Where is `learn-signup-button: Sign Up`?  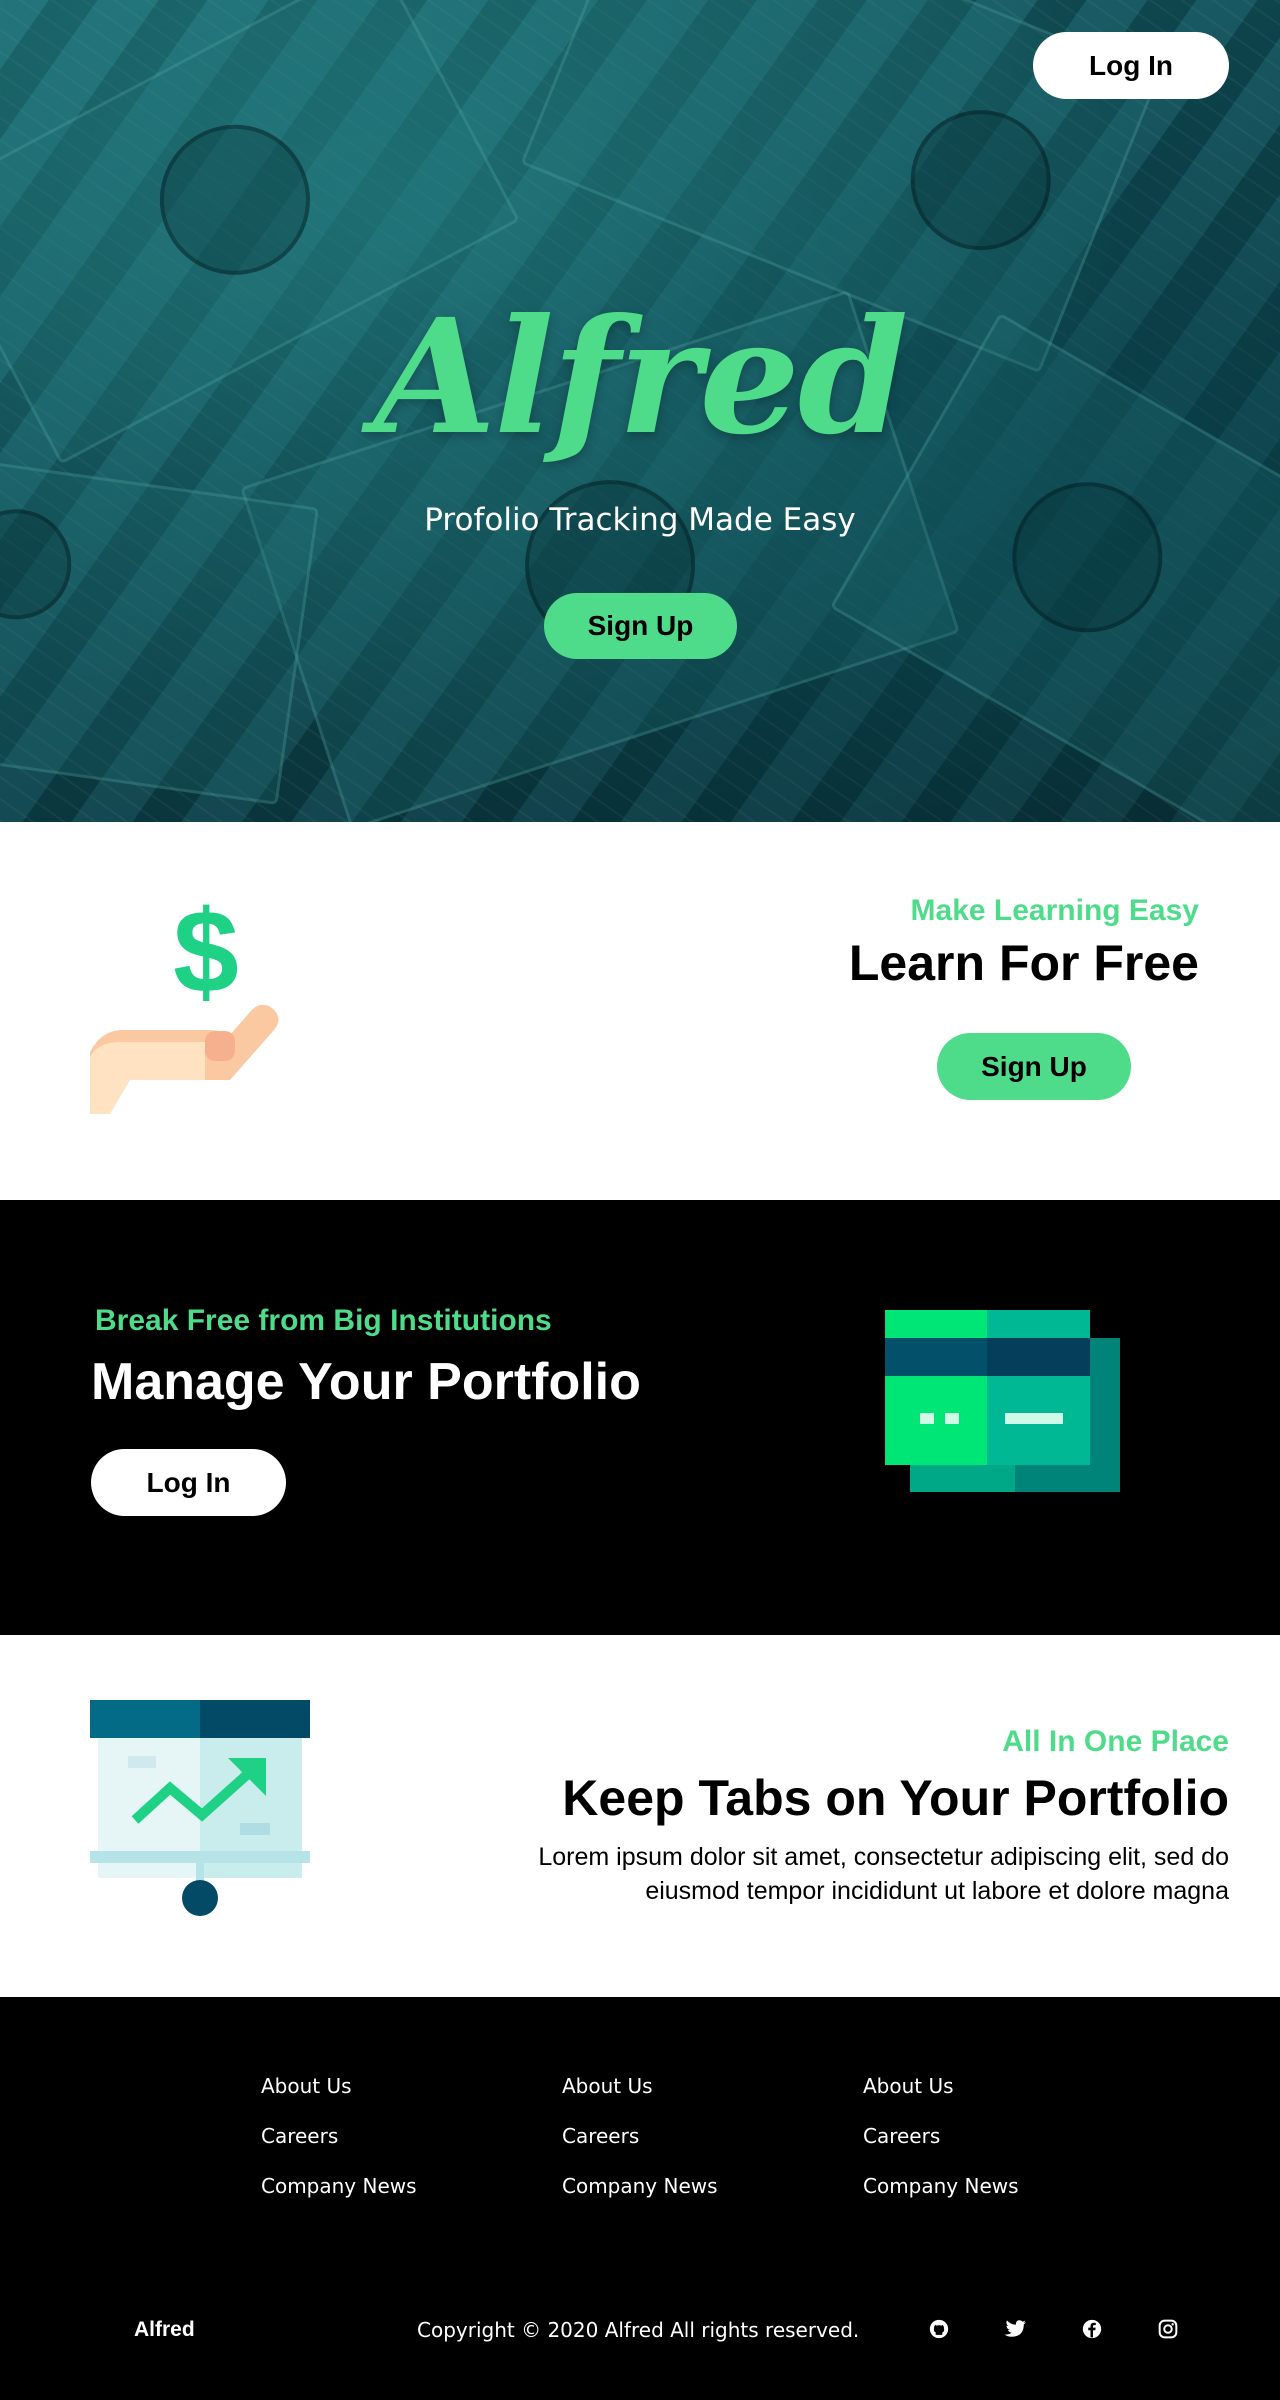 learn-signup-button: Sign Up is located at coordinates (1034, 1066).